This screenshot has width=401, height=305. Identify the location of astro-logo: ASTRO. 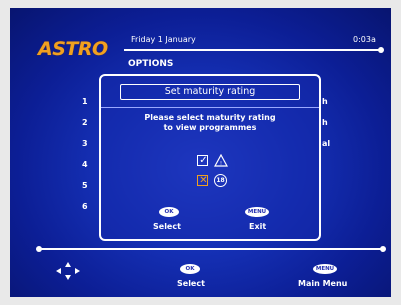
(73, 49).